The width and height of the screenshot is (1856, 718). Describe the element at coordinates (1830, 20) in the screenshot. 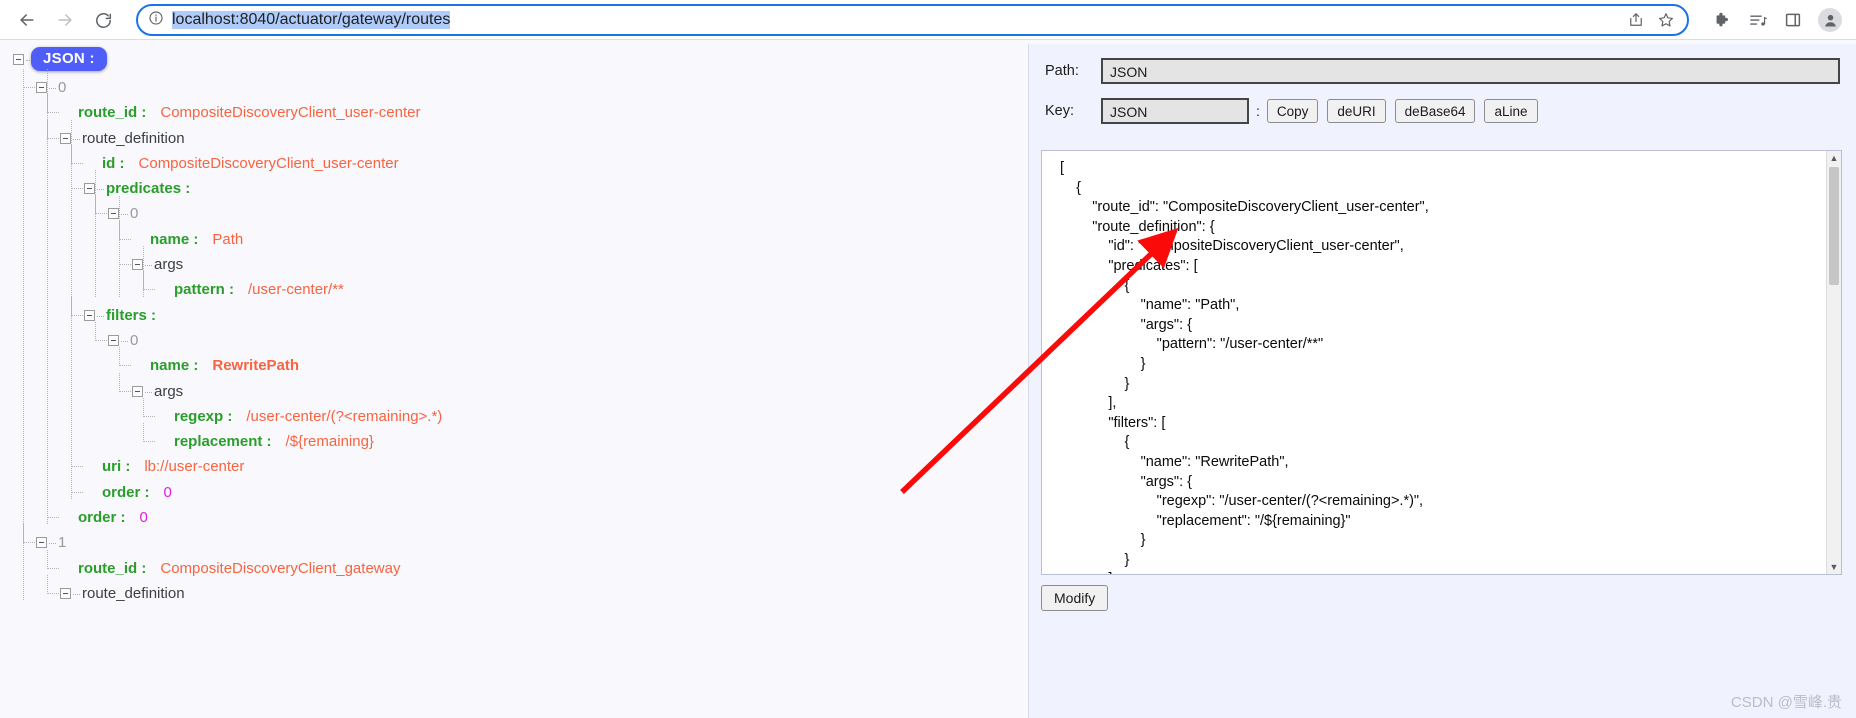

I see `profile-avatar-icon` at that location.